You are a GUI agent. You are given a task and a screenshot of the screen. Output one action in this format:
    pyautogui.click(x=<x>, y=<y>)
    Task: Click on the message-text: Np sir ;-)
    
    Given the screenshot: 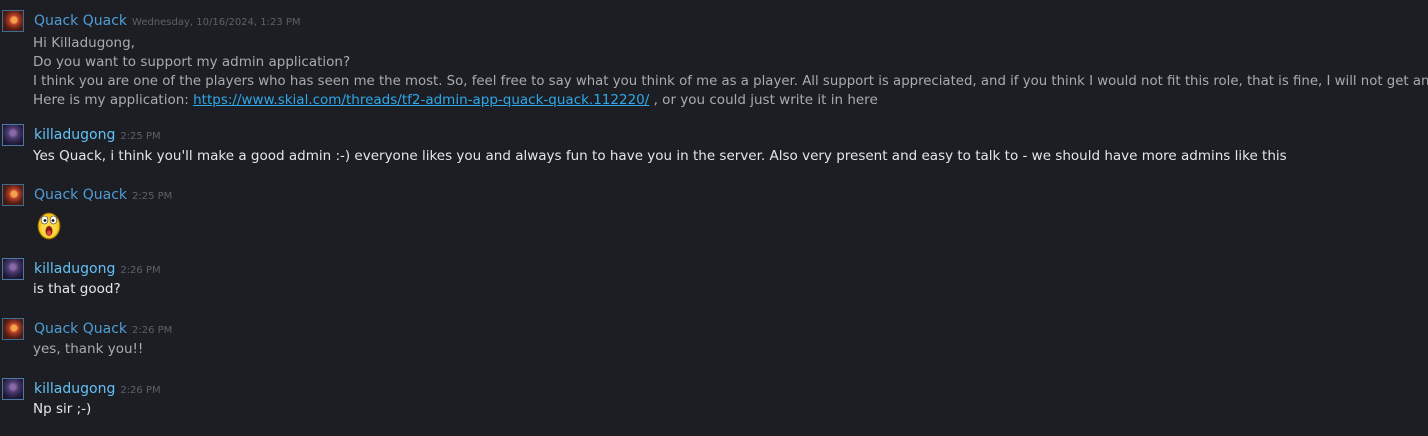 What is the action you would take?
    pyautogui.click(x=62, y=409)
    